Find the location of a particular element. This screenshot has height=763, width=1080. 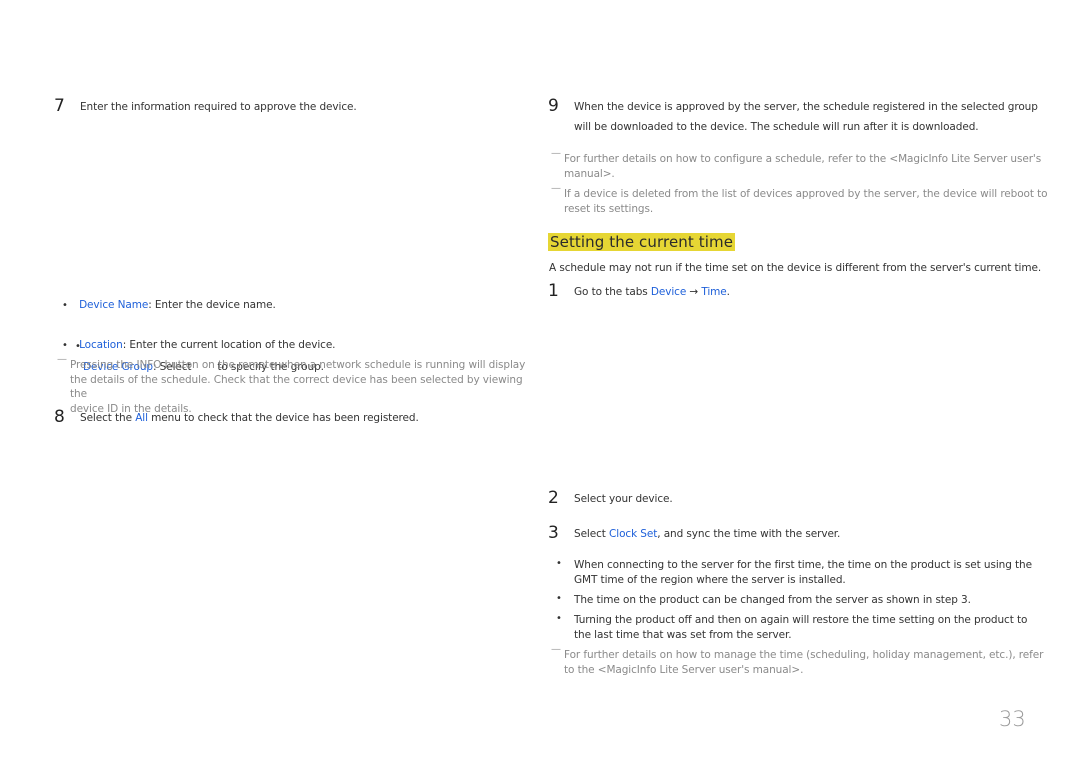

note-line: manual>. is located at coordinates (589, 173).